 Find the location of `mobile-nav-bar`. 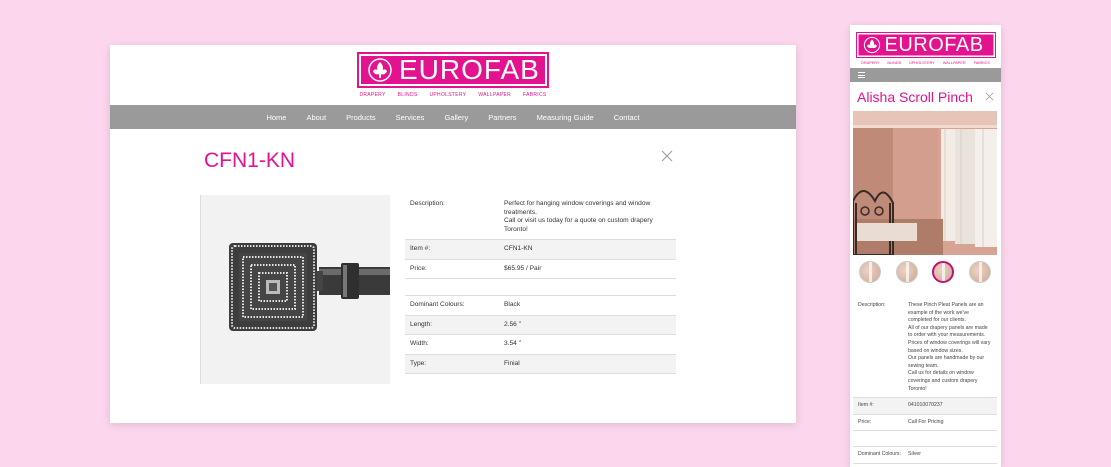

mobile-nav-bar is located at coordinates (925, 75).